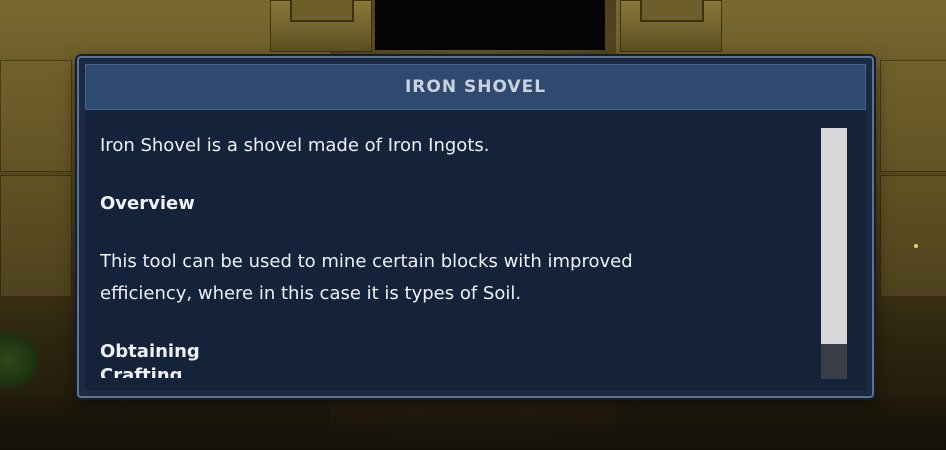 This screenshot has width=946, height=450. Describe the element at coordinates (141, 371) in the screenshot. I see `crafting-heading: Crafting` at that location.